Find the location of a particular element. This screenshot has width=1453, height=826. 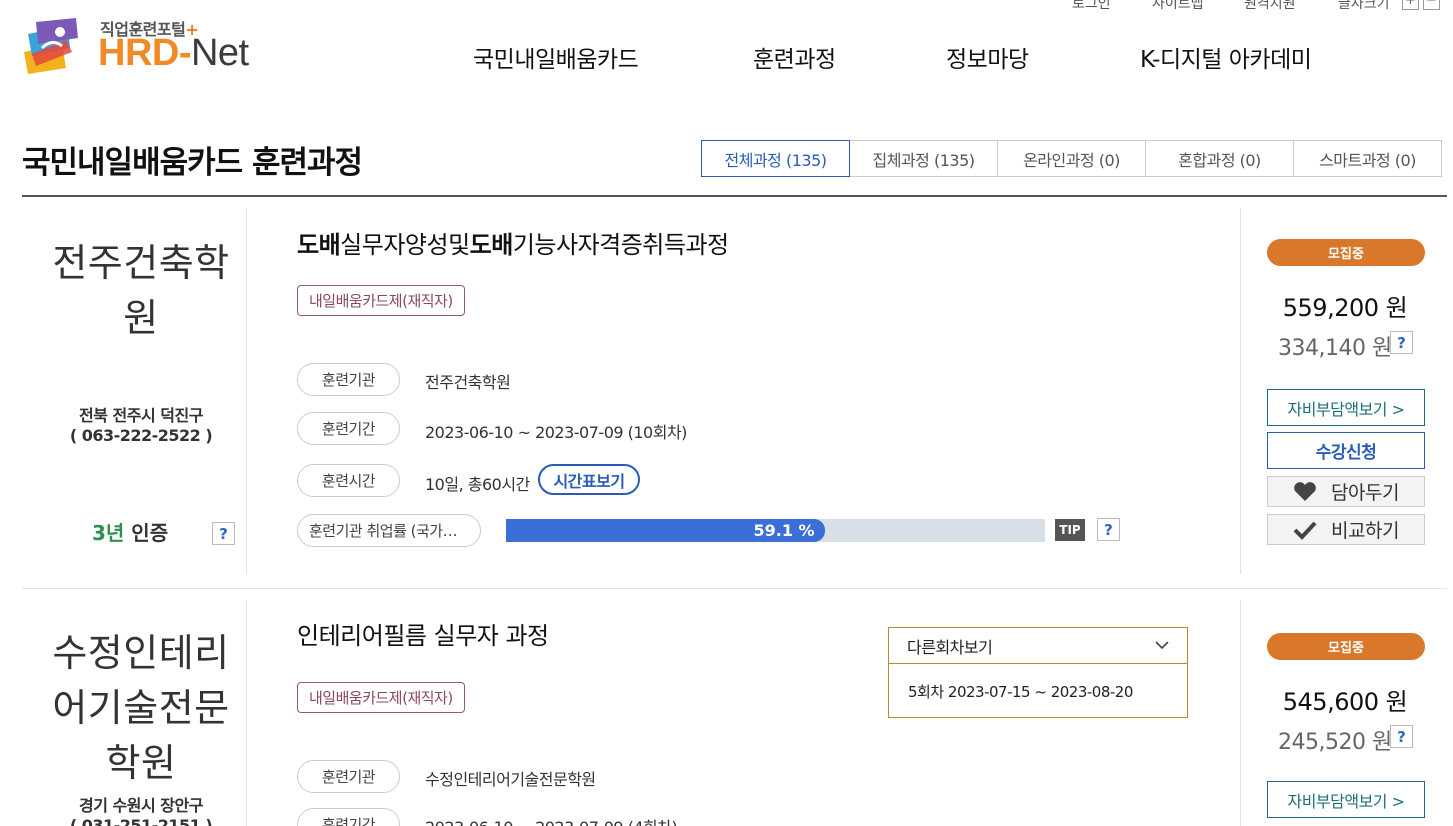

course-title: 인테리어필름 실무자 과정 is located at coordinates (423, 633).